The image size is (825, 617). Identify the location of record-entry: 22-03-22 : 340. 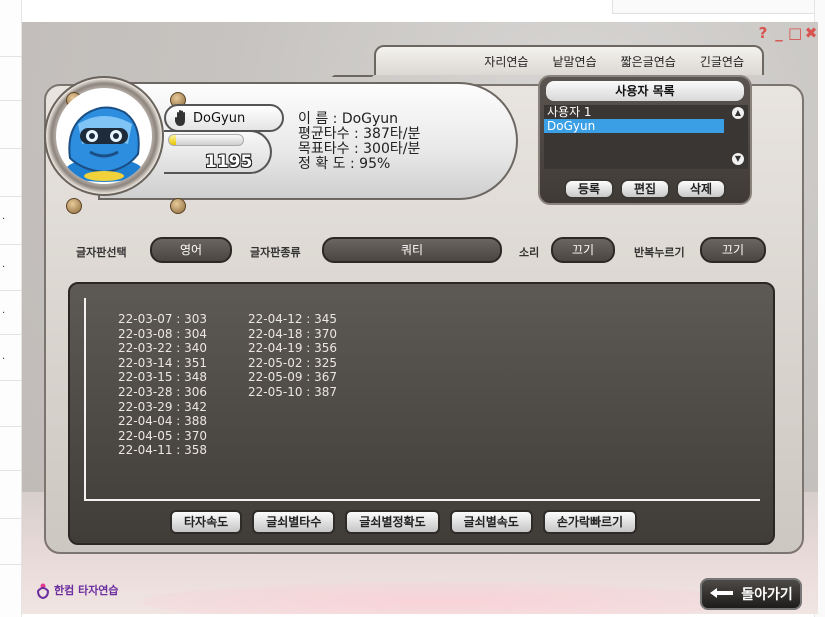
(163, 348).